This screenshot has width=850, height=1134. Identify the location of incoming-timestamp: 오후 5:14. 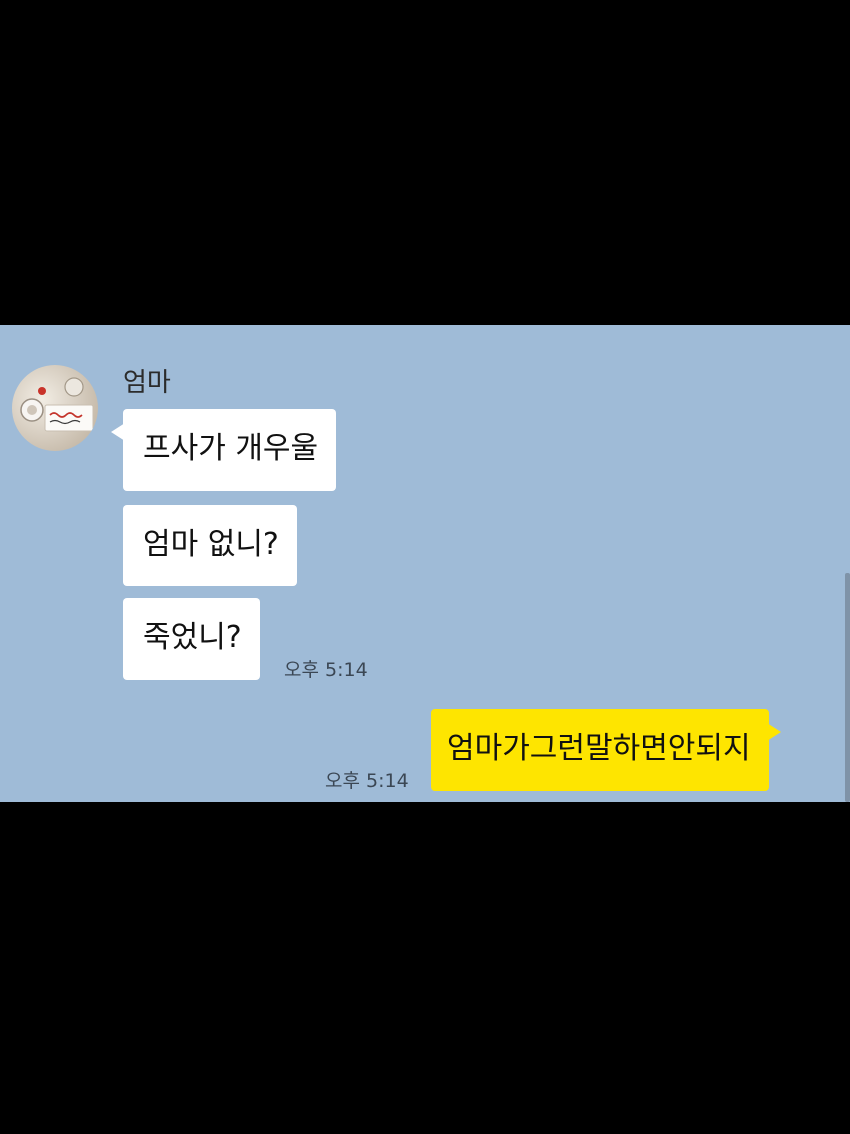
(326, 670).